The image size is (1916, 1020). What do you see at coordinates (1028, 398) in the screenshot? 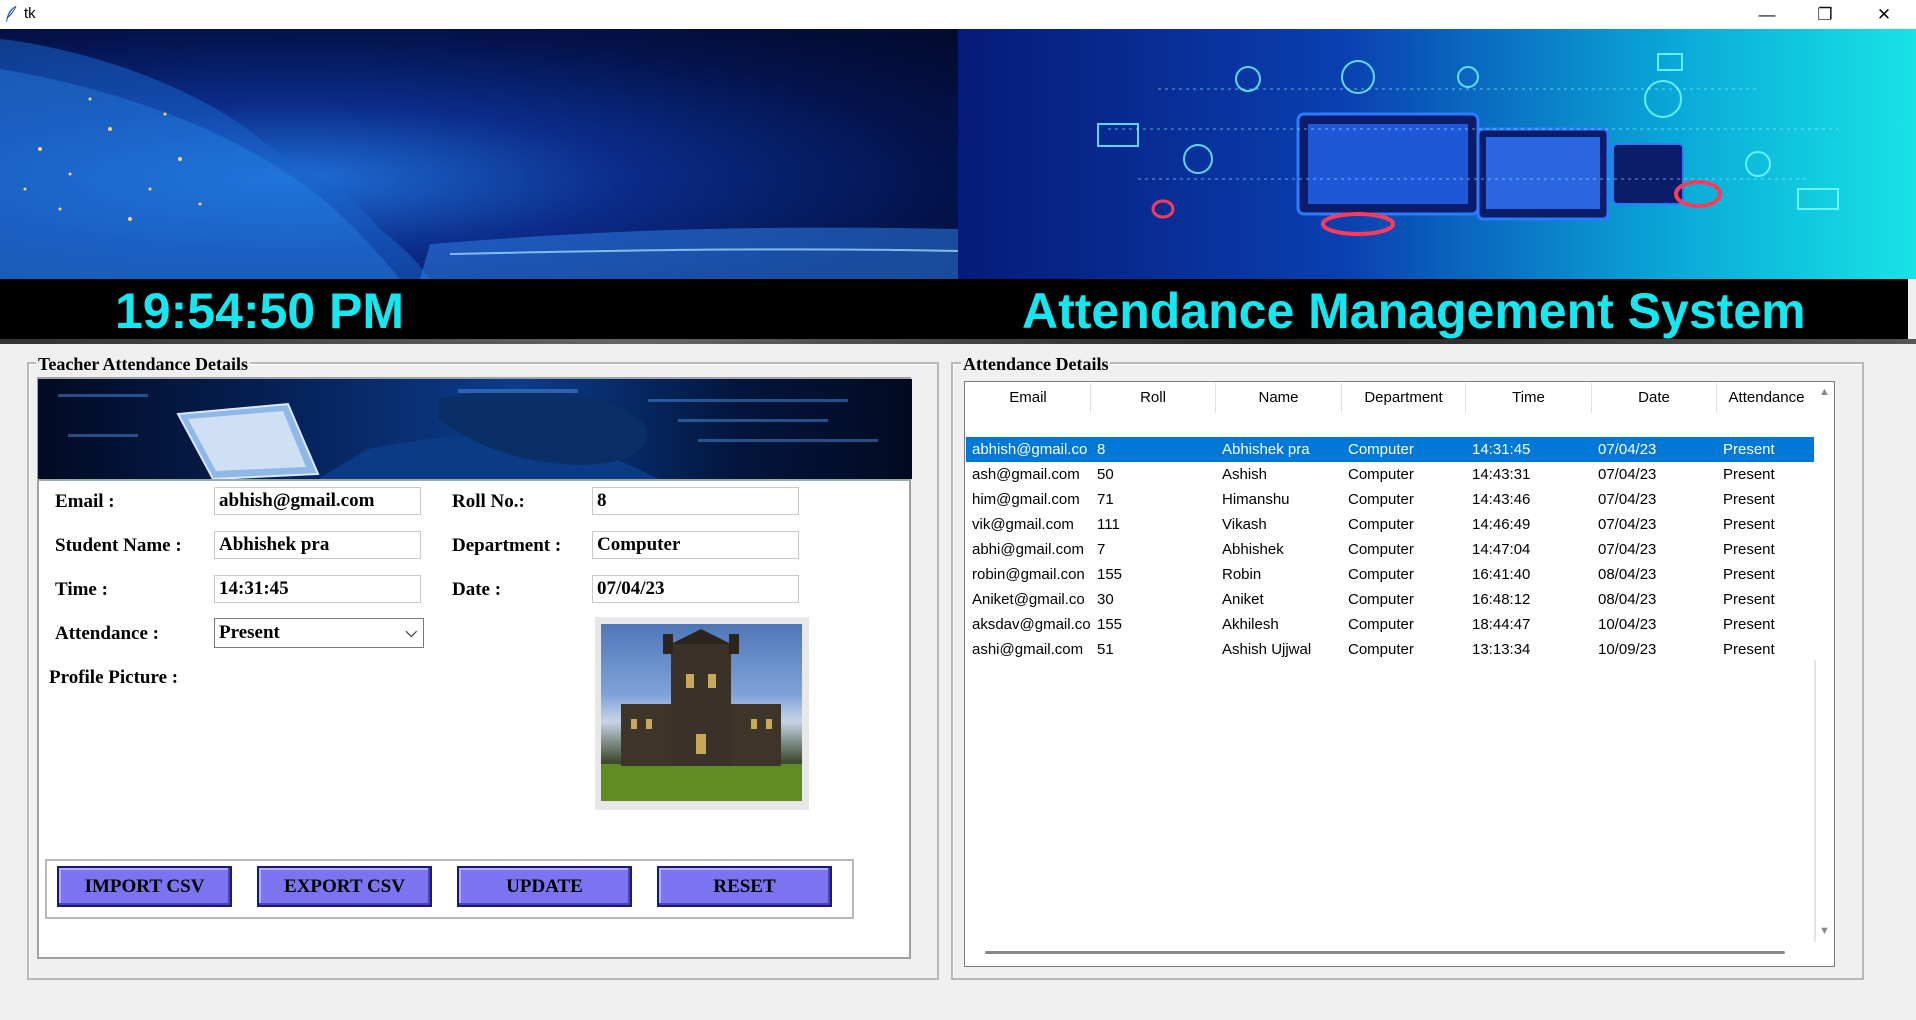
I see `column-header-email: Email` at bounding box center [1028, 398].